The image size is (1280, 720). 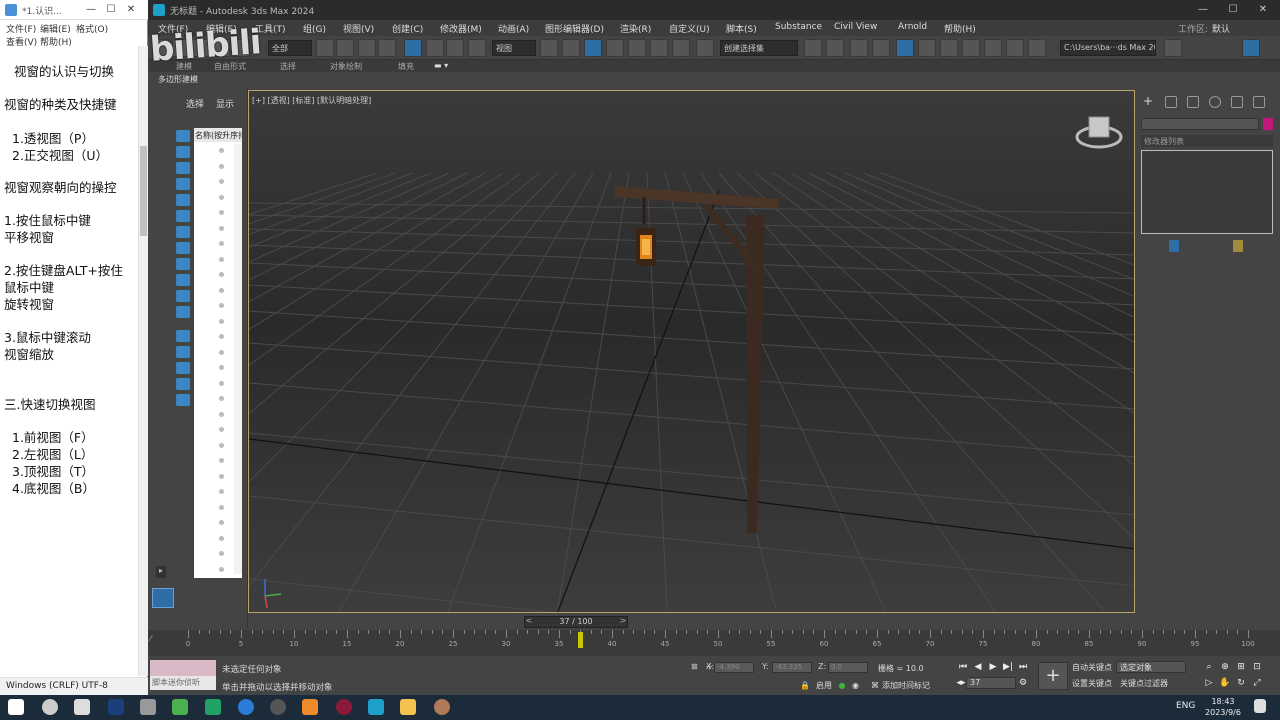 I want to click on notification-icon, so click(x=1260, y=706).